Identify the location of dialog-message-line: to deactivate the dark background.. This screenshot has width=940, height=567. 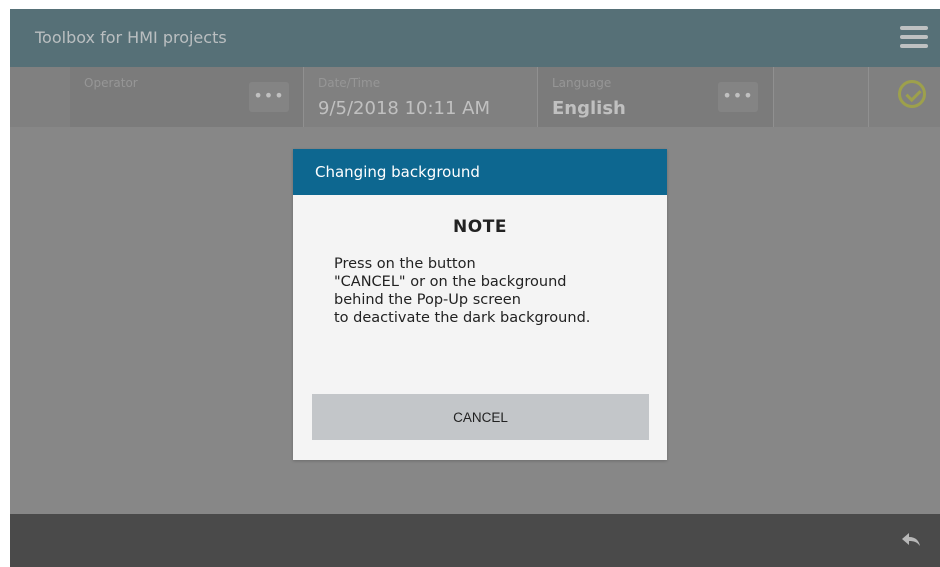
(462, 318).